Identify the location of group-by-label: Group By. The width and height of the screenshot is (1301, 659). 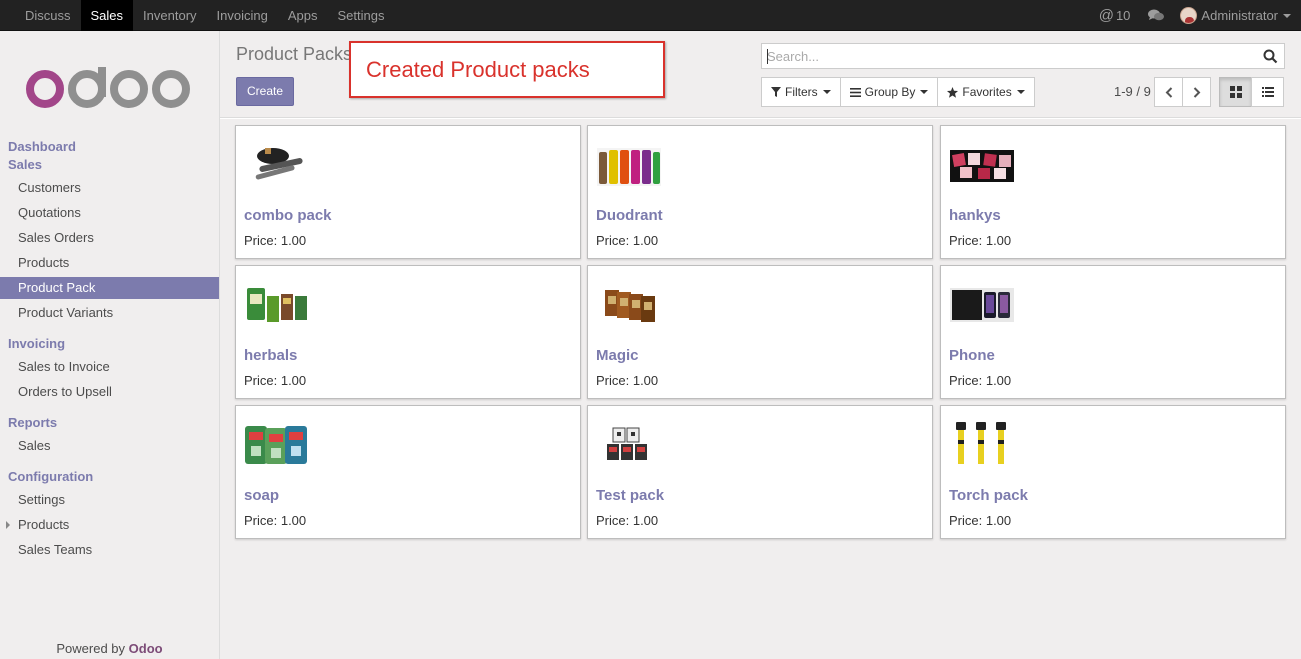
(890, 92).